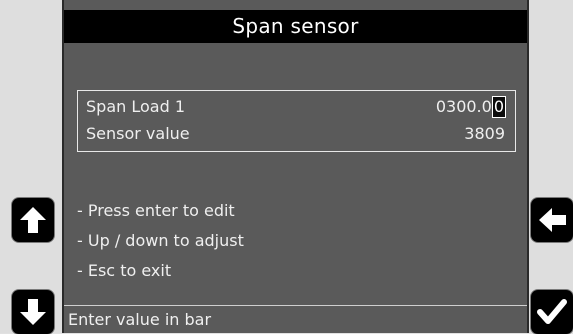 The height and width of the screenshot is (334, 573). What do you see at coordinates (463, 106) in the screenshot?
I see `span-load-value-text: 0300.0` at bounding box center [463, 106].